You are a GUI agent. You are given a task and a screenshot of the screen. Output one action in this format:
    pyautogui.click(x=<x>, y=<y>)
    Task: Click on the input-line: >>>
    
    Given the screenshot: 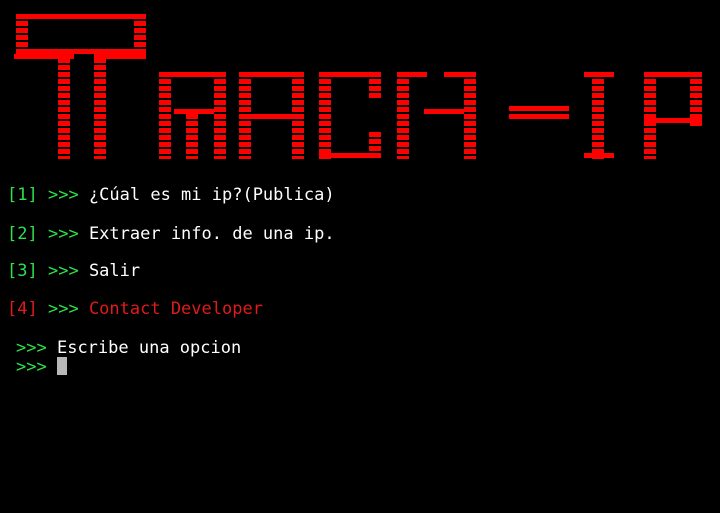 What is the action you would take?
    pyautogui.click(x=41, y=367)
    